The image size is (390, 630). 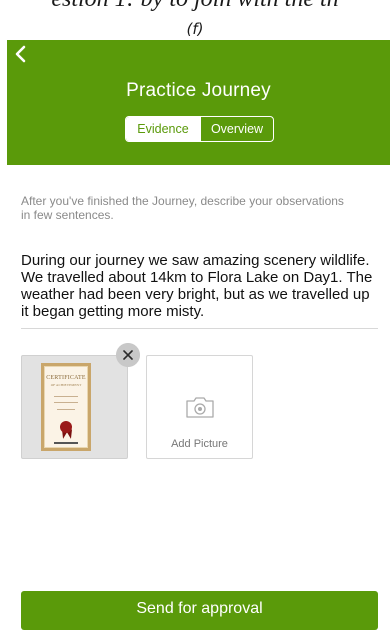 What do you see at coordinates (195, 6) in the screenshot?
I see `caption-partial-text: estion 1: by to join with the th` at bounding box center [195, 6].